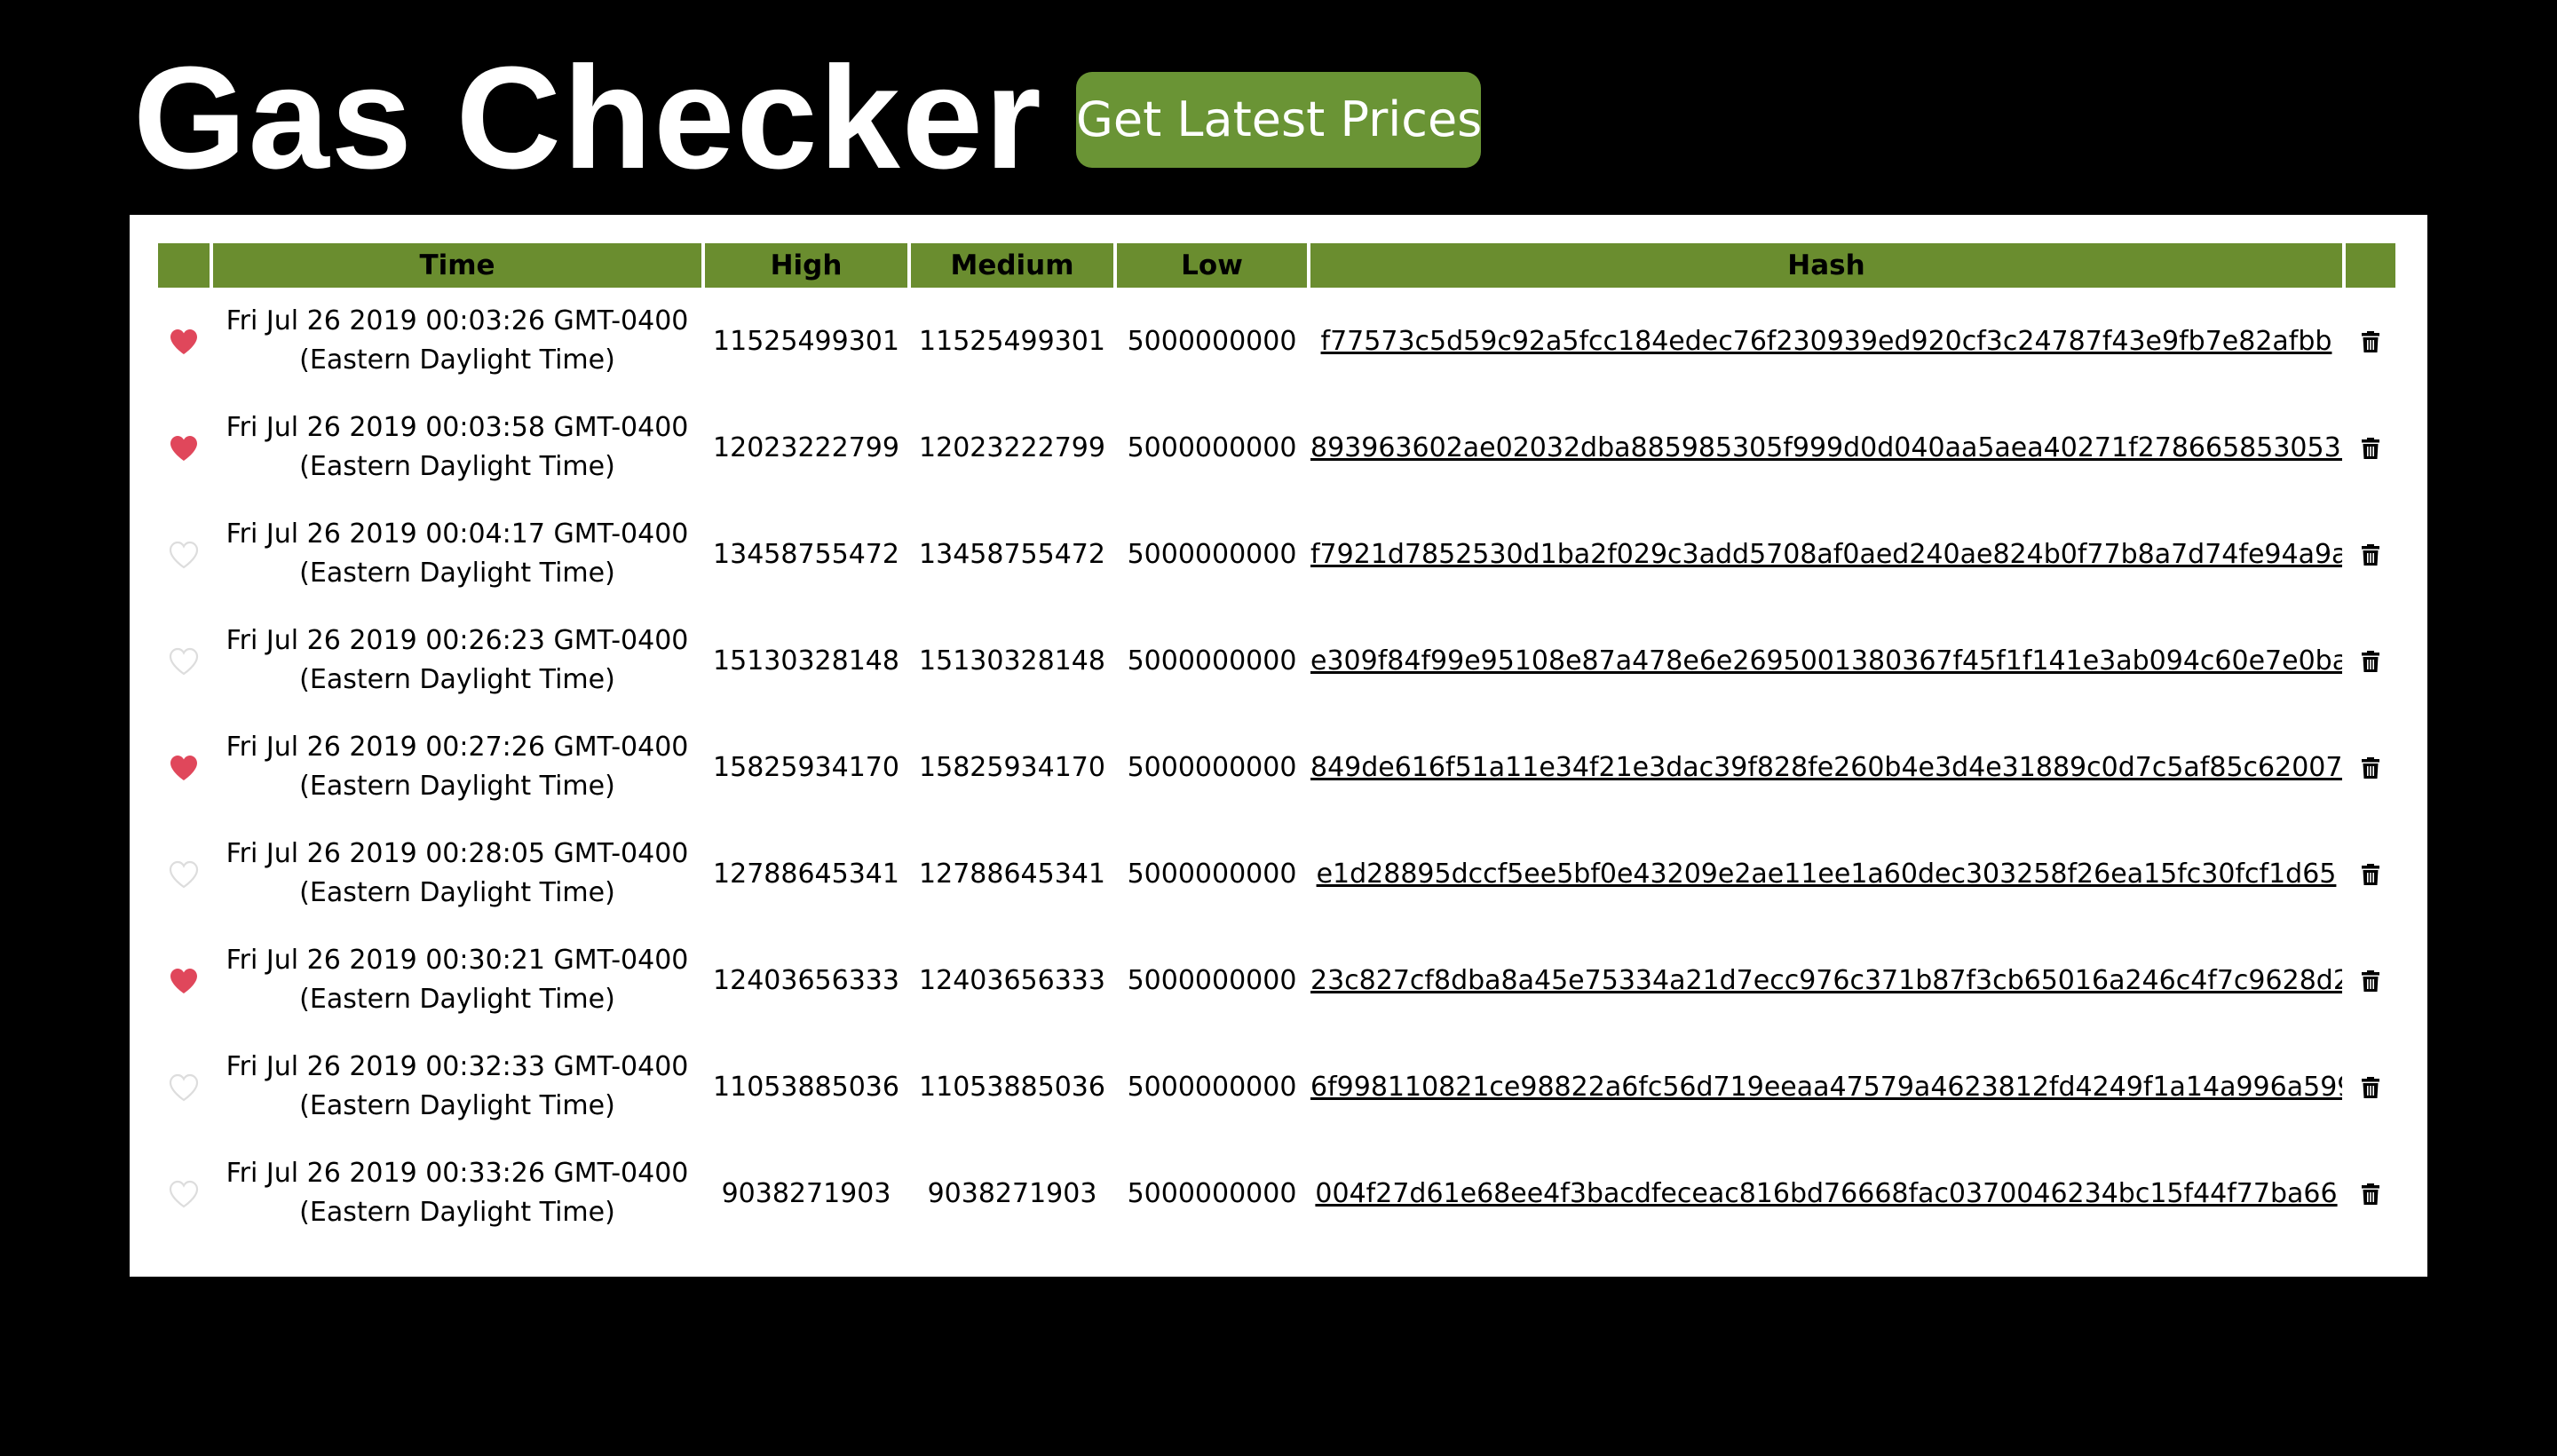  I want to click on time-date-text: Fri Jul 26 2019 00:26:23 GMT-0400, so click(457, 640).